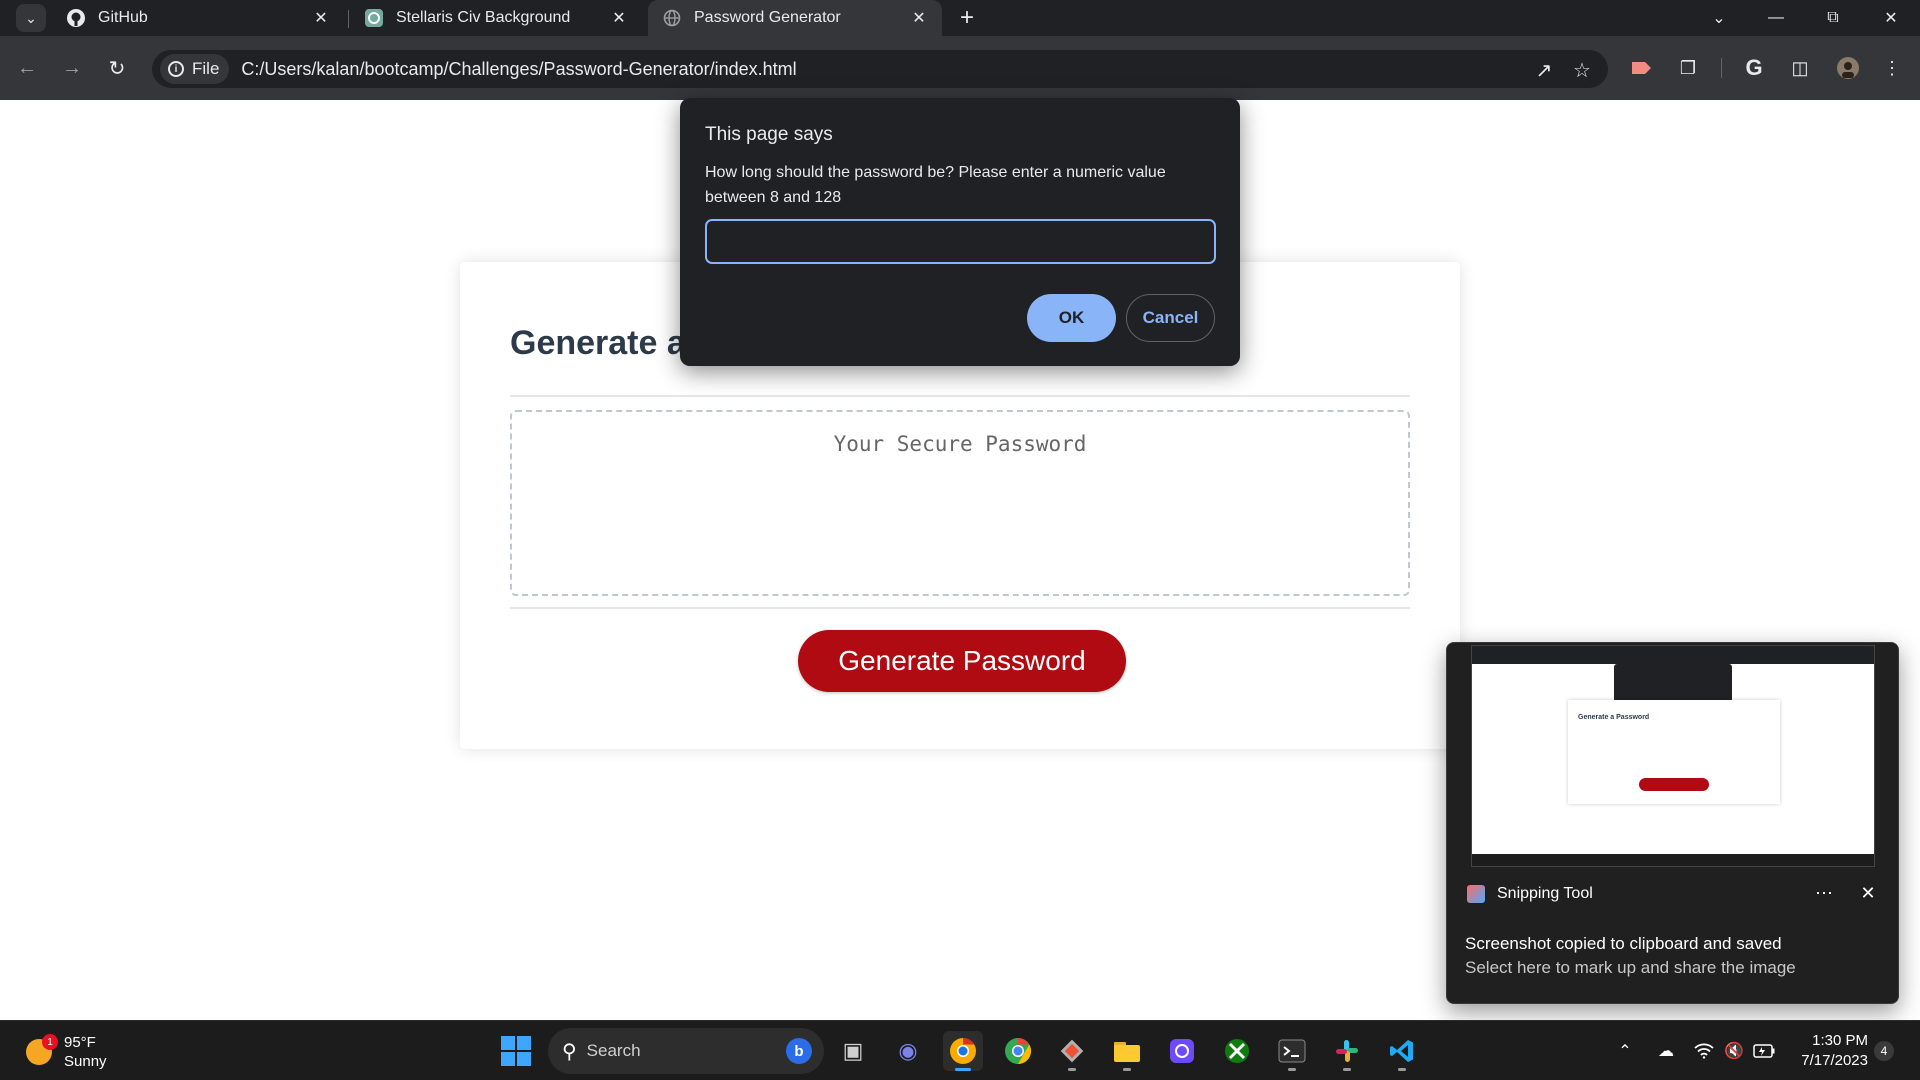  I want to click on terminal-icon, so click(1292, 1051).